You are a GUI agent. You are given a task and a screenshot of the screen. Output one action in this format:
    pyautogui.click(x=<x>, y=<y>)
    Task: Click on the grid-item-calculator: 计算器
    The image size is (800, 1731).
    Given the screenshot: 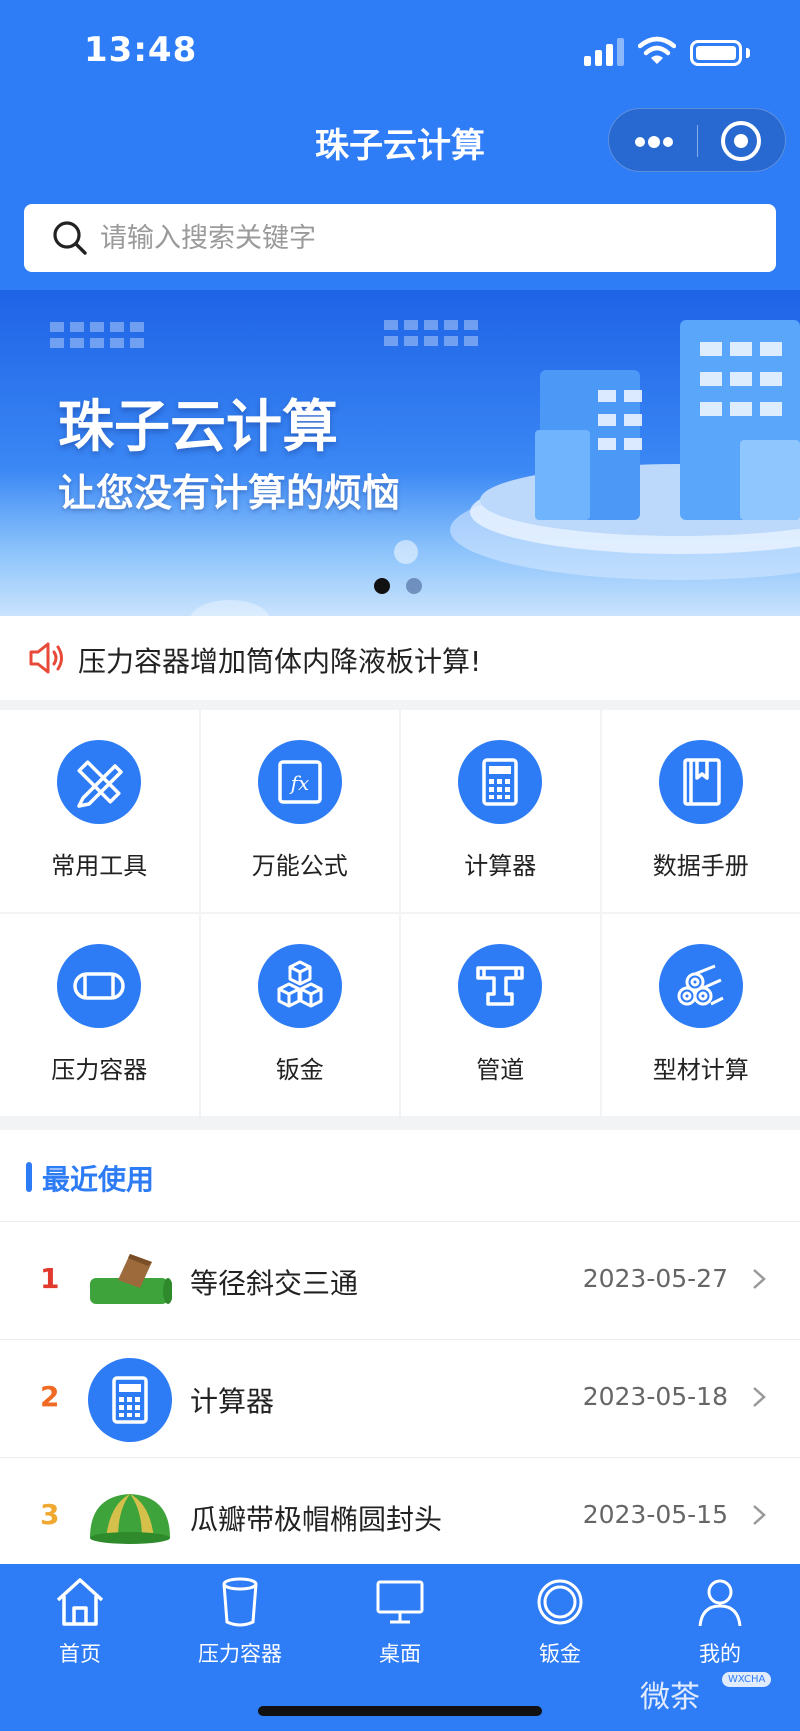 What is the action you would take?
    pyautogui.click(x=500, y=811)
    